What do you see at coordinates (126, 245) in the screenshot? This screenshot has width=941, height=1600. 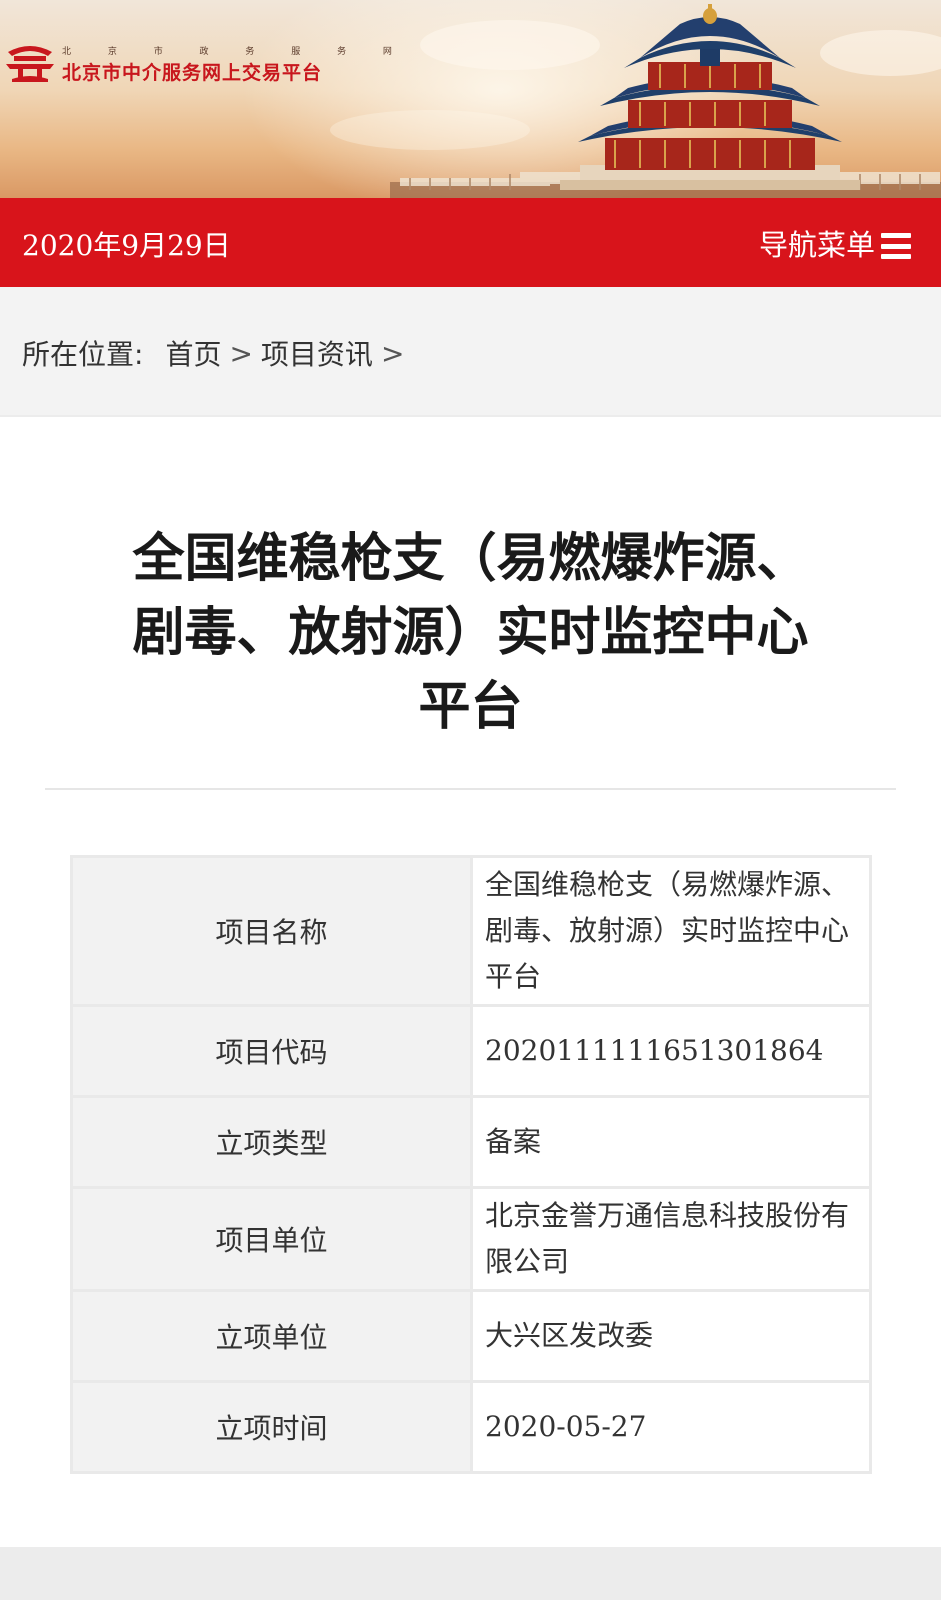 I see `current-date: 2020年9月29日` at bounding box center [126, 245].